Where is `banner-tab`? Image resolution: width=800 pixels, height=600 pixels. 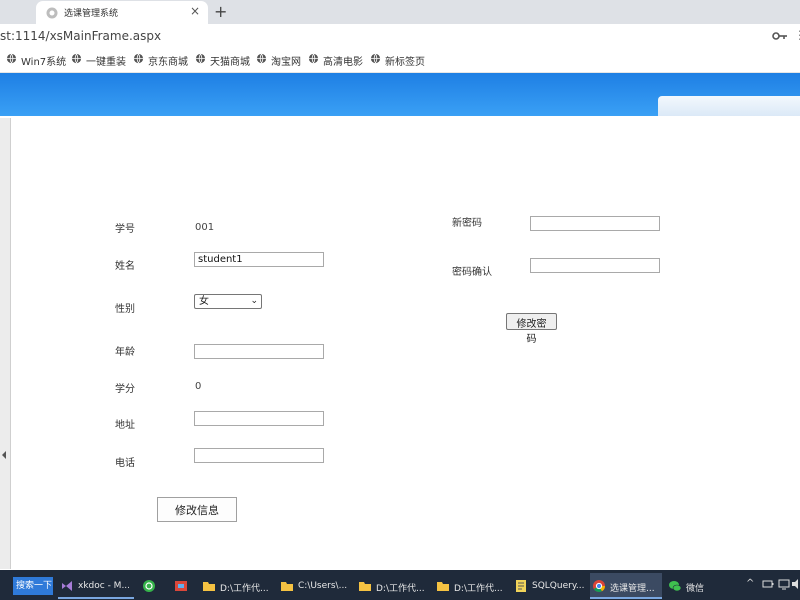
banner-tab is located at coordinates (729, 106).